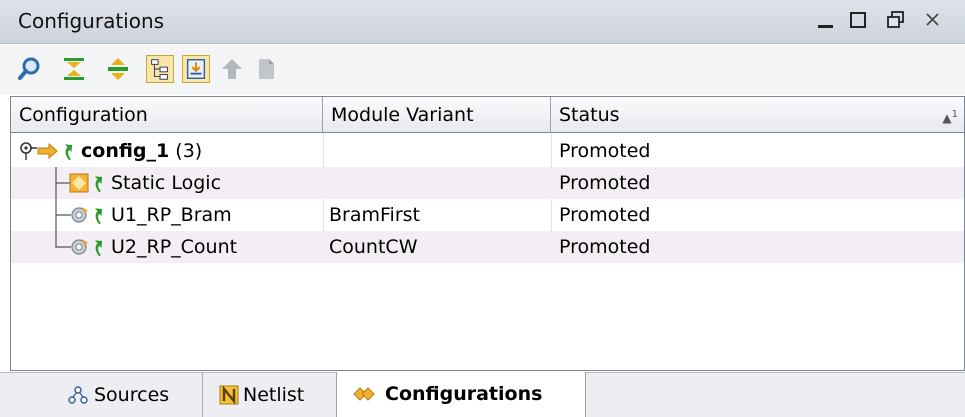 The height and width of the screenshot is (417, 965). What do you see at coordinates (487, 247) in the screenshot?
I see `table-row-u2-rp-count: U2_RP_Count CountCW Promoted` at bounding box center [487, 247].